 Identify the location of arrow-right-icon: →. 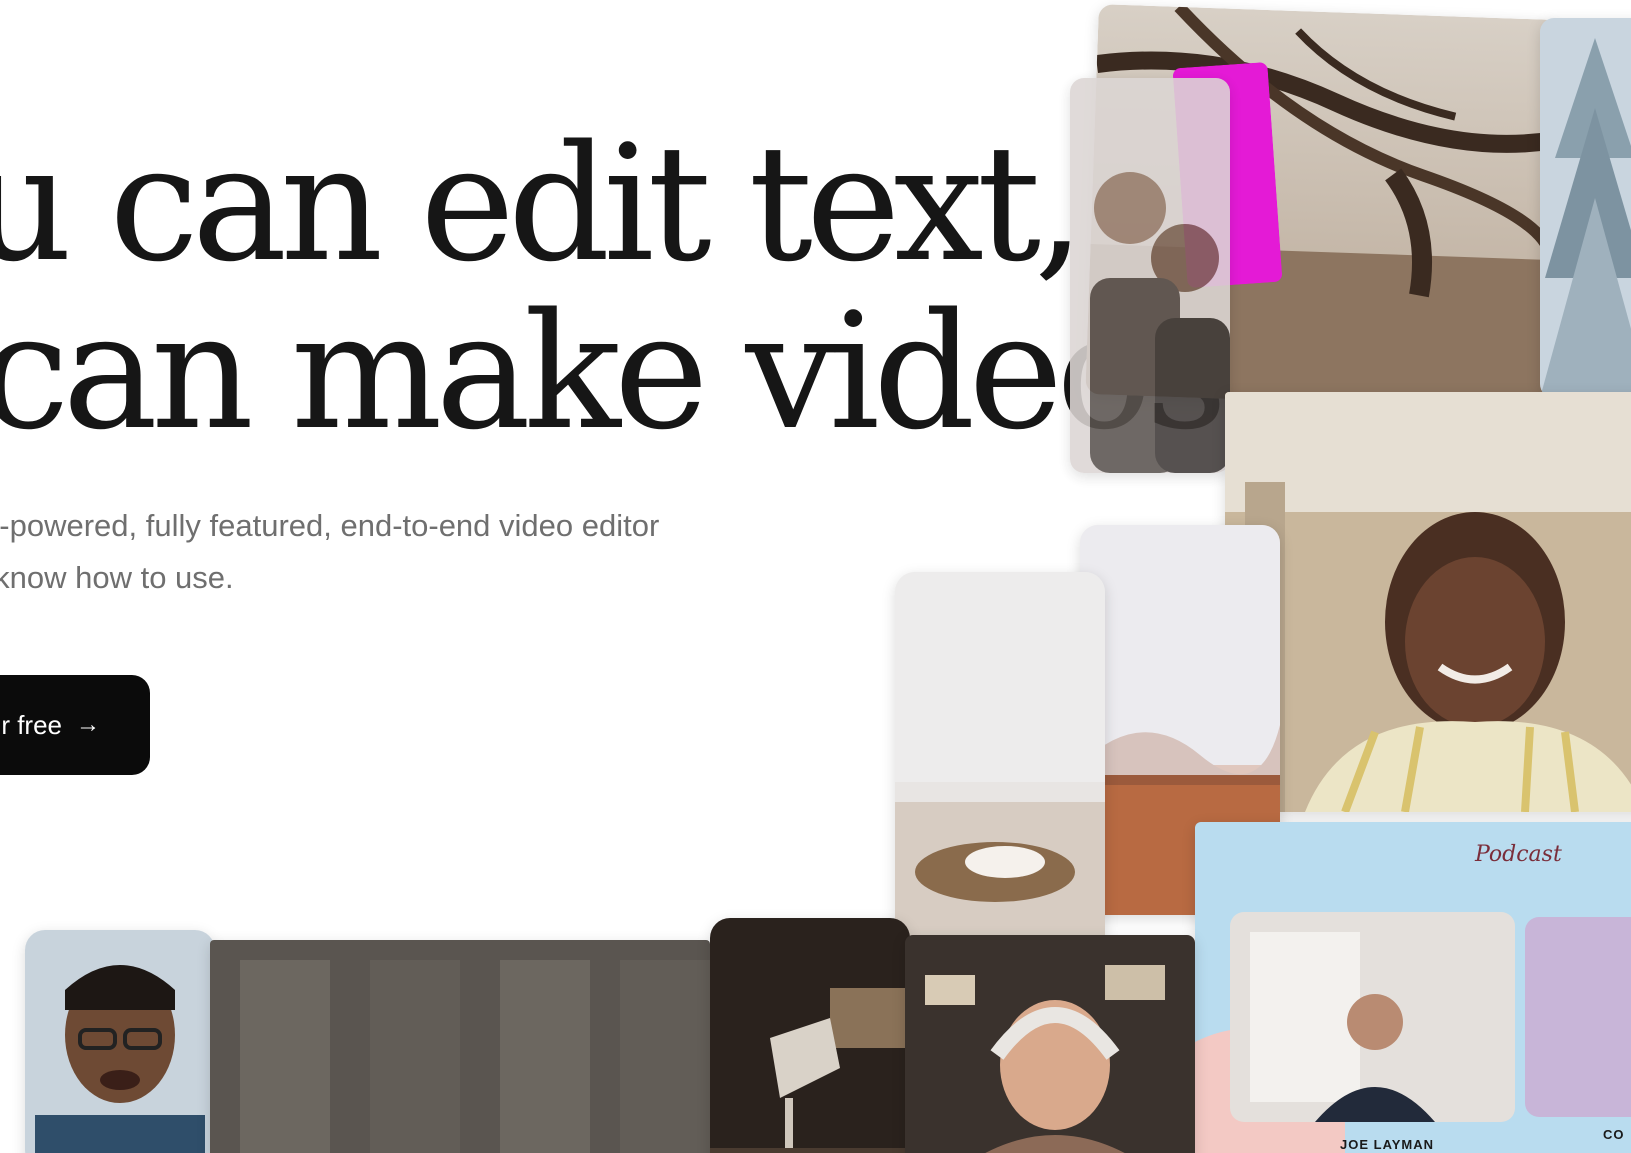
(88, 724).